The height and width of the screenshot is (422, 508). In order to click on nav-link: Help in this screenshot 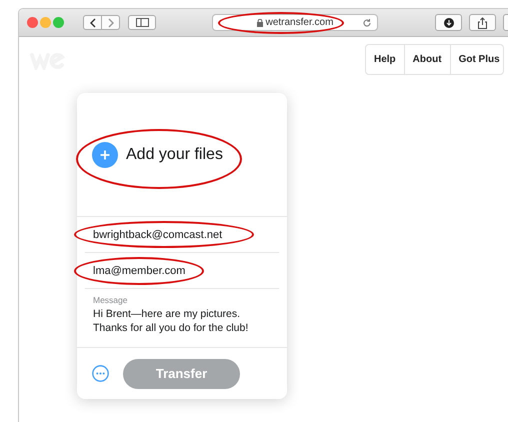, I will do `click(385, 59)`.